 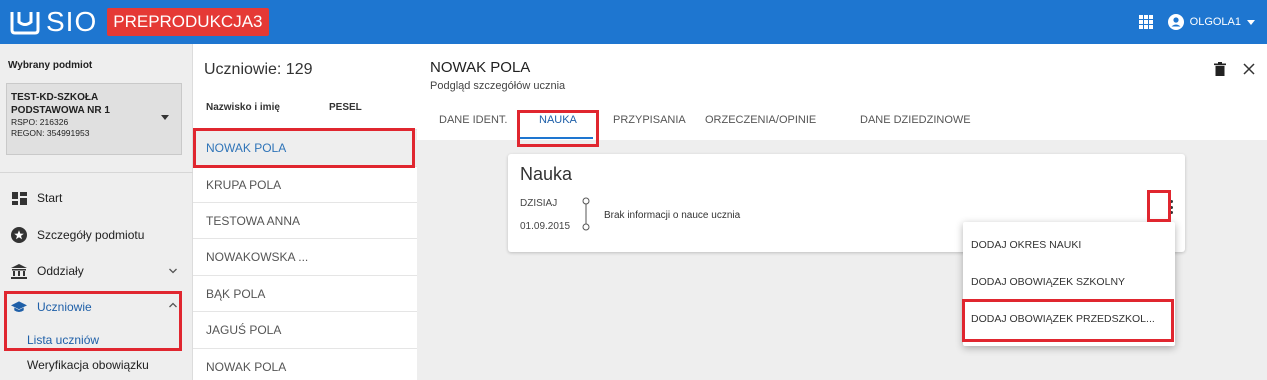 I want to click on app-logo: SIO, so click(x=52, y=22).